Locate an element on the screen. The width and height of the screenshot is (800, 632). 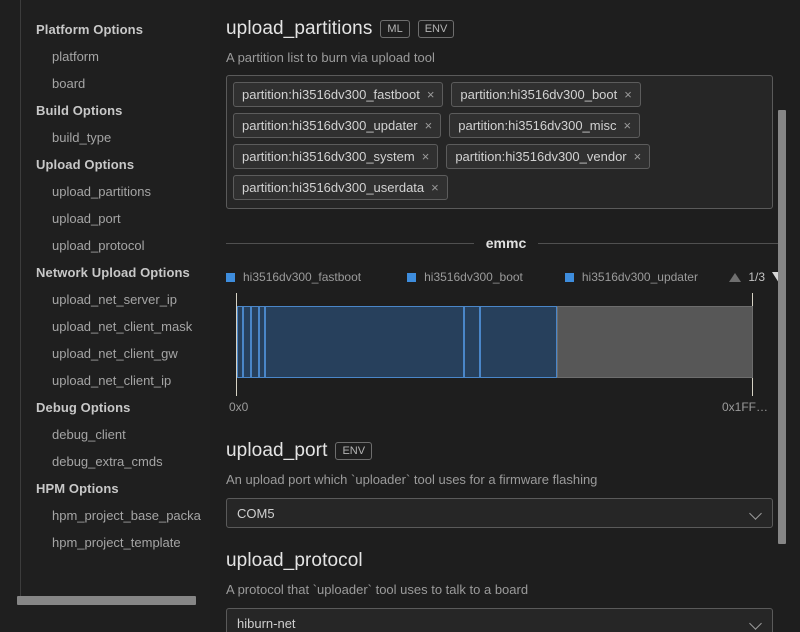
sidebar-group-build-options: Build Options is located at coordinates (105, 110).